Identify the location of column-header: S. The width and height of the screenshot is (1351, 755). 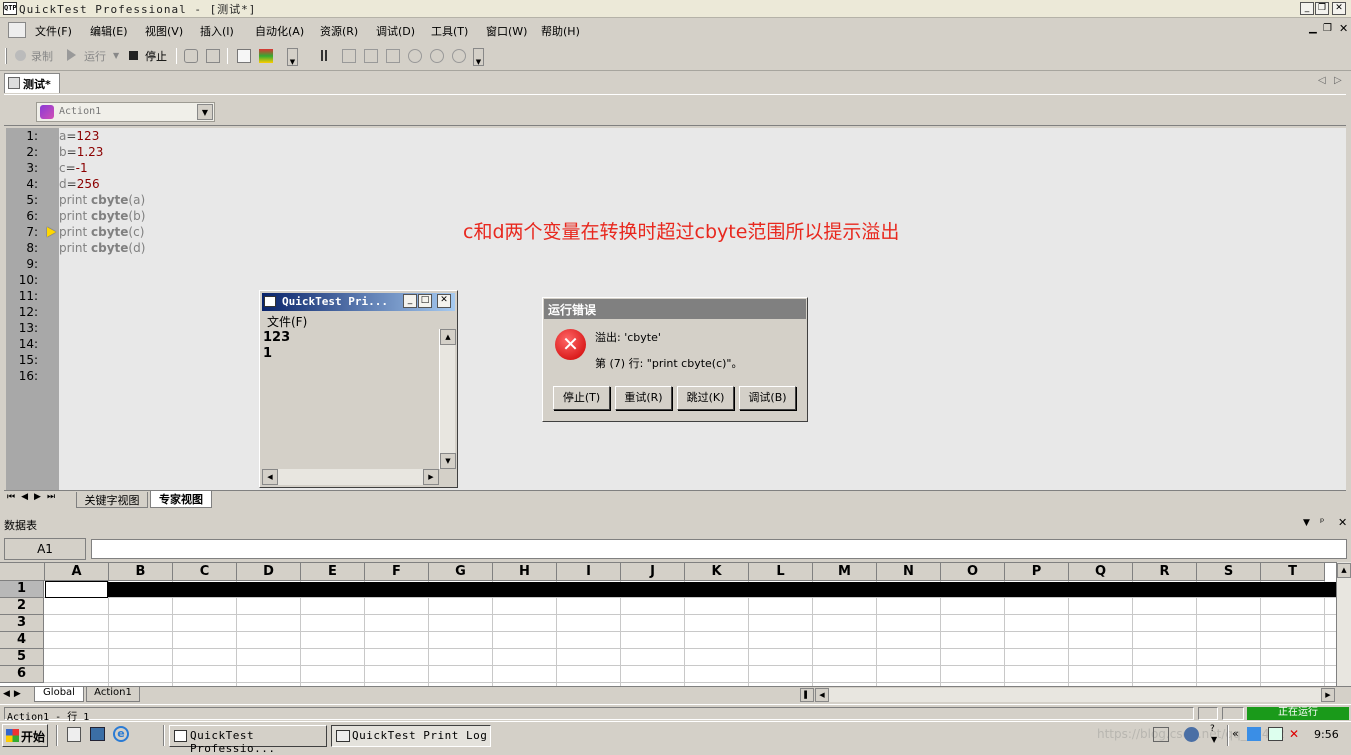
(1229, 572).